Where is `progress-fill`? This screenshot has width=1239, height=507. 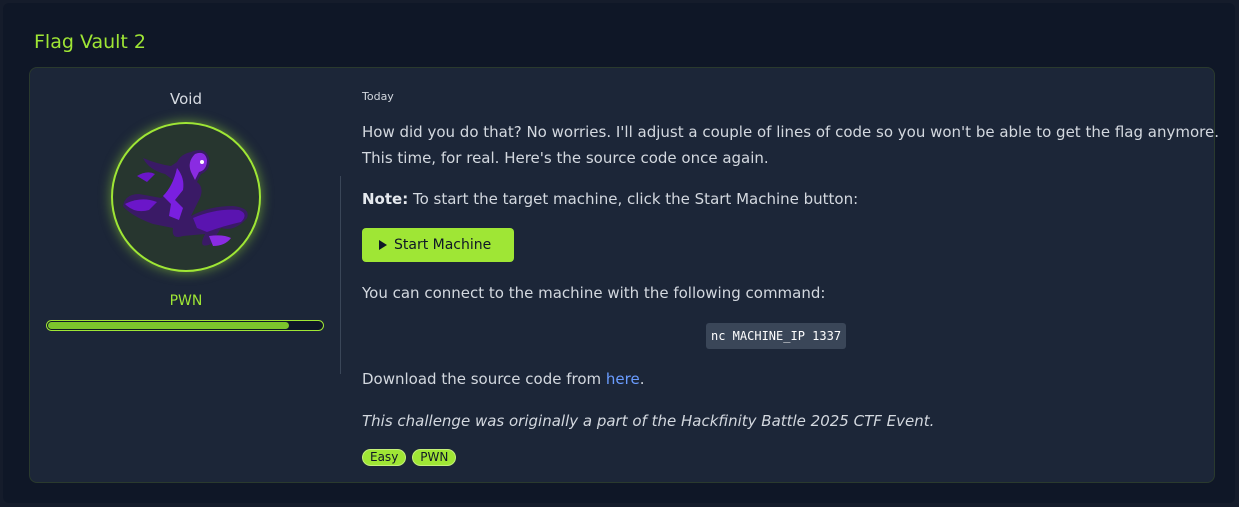
progress-fill is located at coordinates (168, 325).